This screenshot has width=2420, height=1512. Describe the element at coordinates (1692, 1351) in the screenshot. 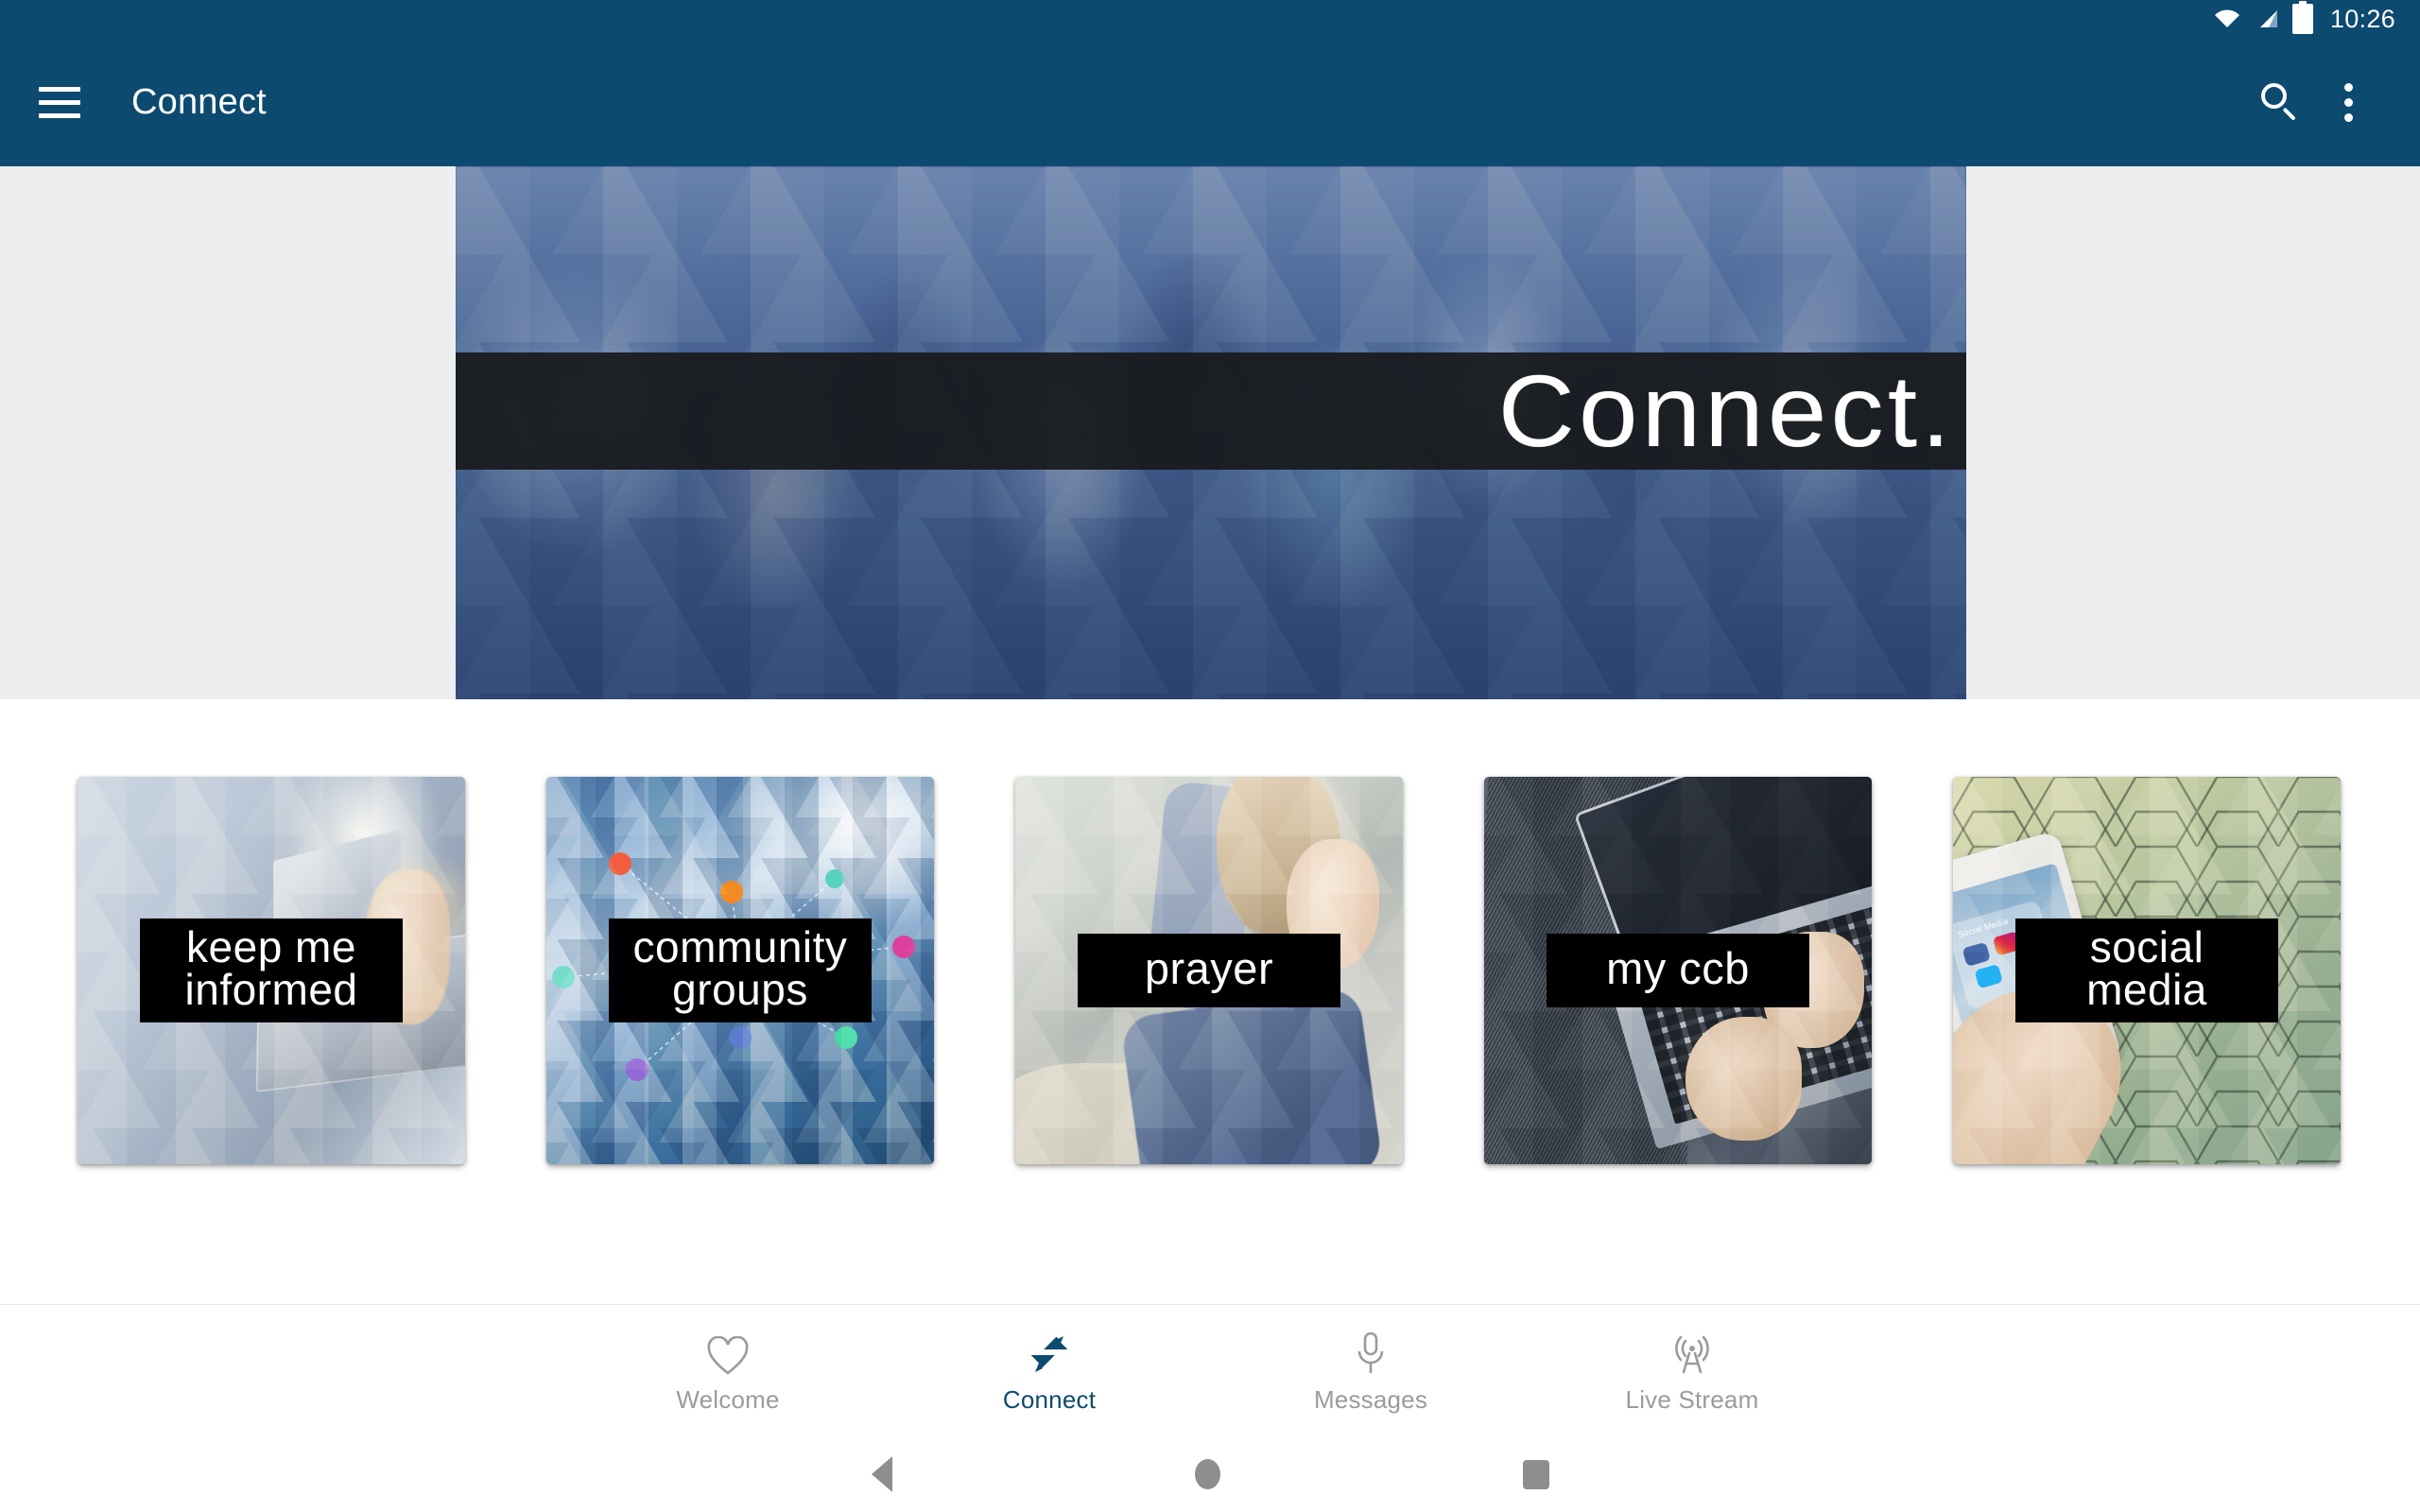

I see `broadcast-tower-icon` at that location.